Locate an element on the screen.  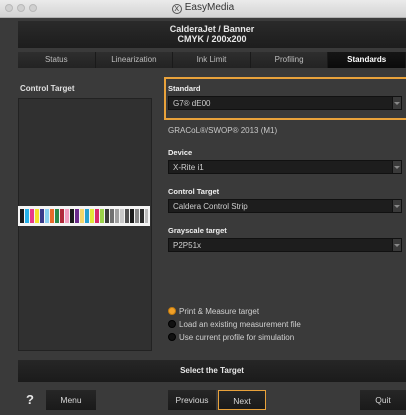
window-title-area: X EasyMedia is located at coordinates (203, 8).